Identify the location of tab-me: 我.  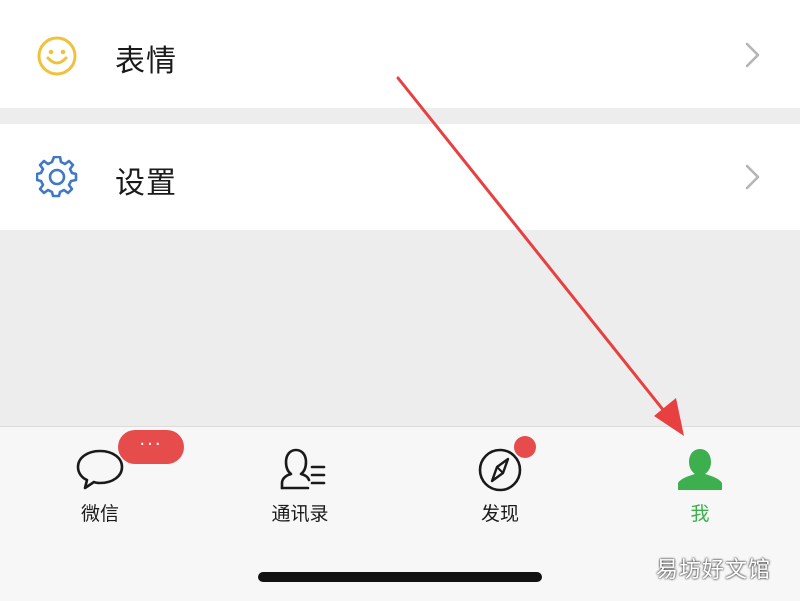
(700, 482).